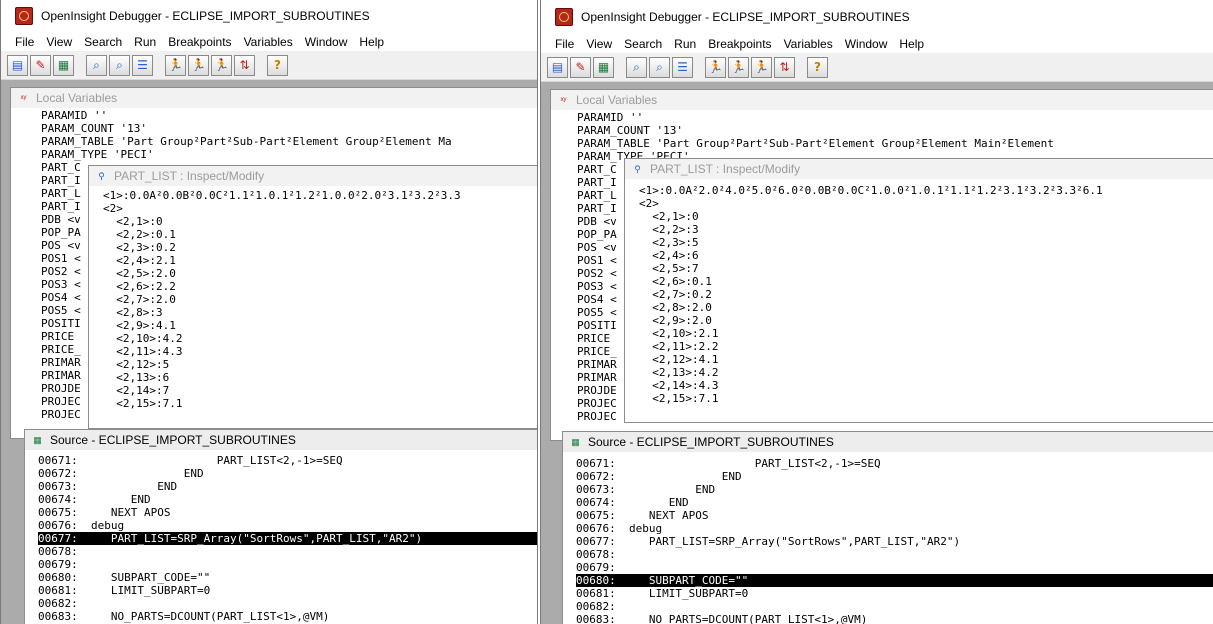  What do you see at coordinates (282, 338) in the screenshot?
I see `inspect-value-row: <2,10>:4.2` at bounding box center [282, 338].